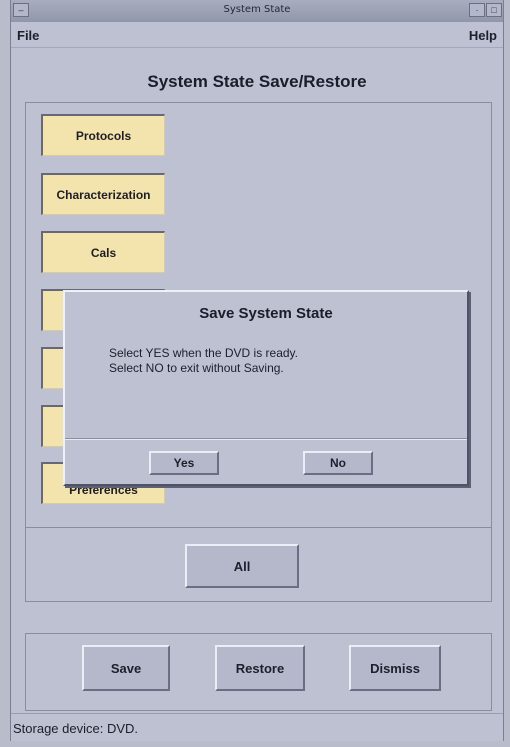 This screenshot has height=747, width=510. I want to click on status-text: Storage device: DVD., so click(76, 728).